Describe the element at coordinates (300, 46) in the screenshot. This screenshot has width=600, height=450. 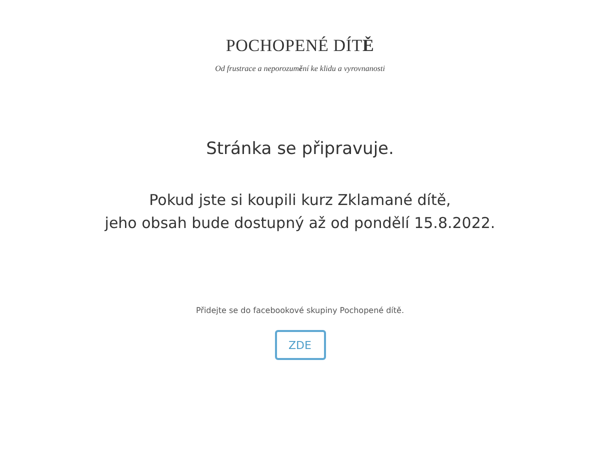
I see `logo-title: POCHOPENÉ DÍTĚ` at that location.